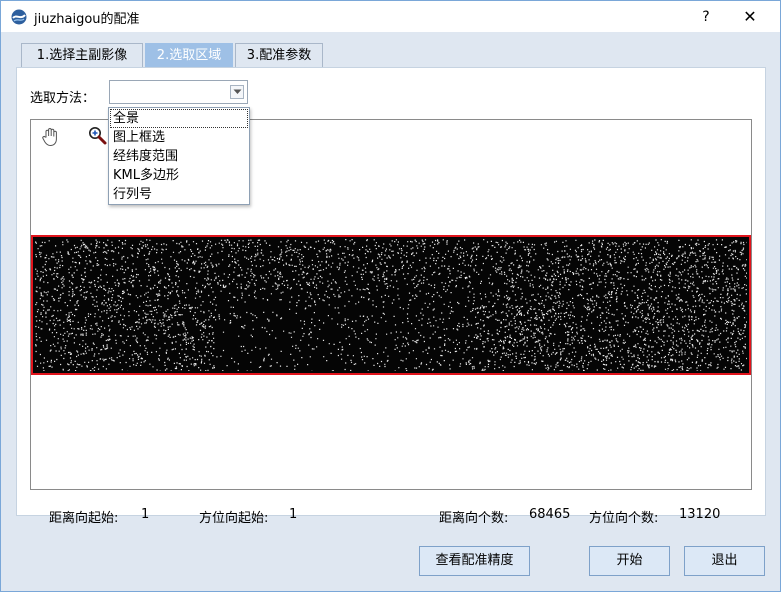 The width and height of the screenshot is (781, 592). I want to click on dropdown-option-kml-polygon: KML多边形, so click(179, 175).